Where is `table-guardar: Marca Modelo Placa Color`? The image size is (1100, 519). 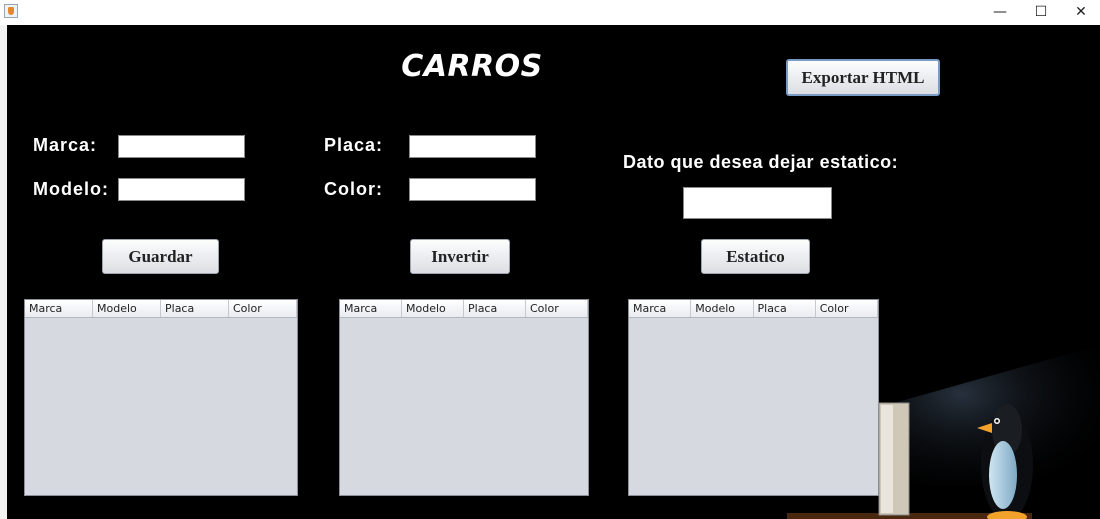
table-guardar: Marca Modelo Placa Color is located at coordinates (161, 397).